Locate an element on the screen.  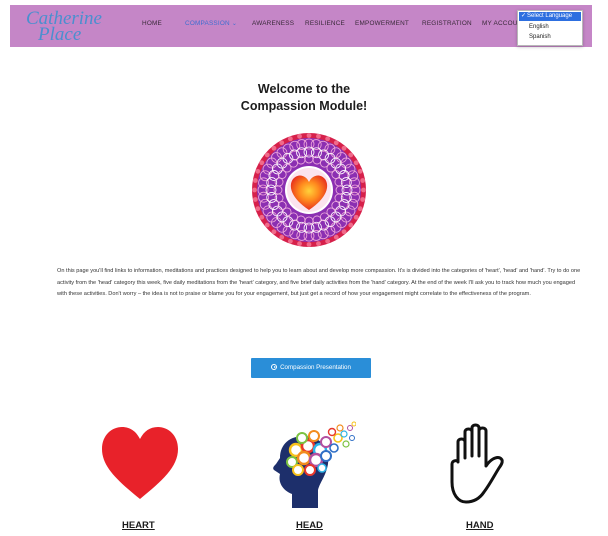
head-icon is located at coordinates (312, 465).